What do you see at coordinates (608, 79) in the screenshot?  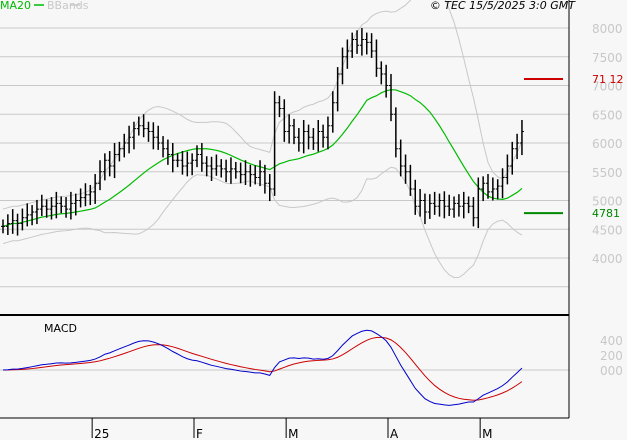 I see `last-value-label: 71 12` at bounding box center [608, 79].